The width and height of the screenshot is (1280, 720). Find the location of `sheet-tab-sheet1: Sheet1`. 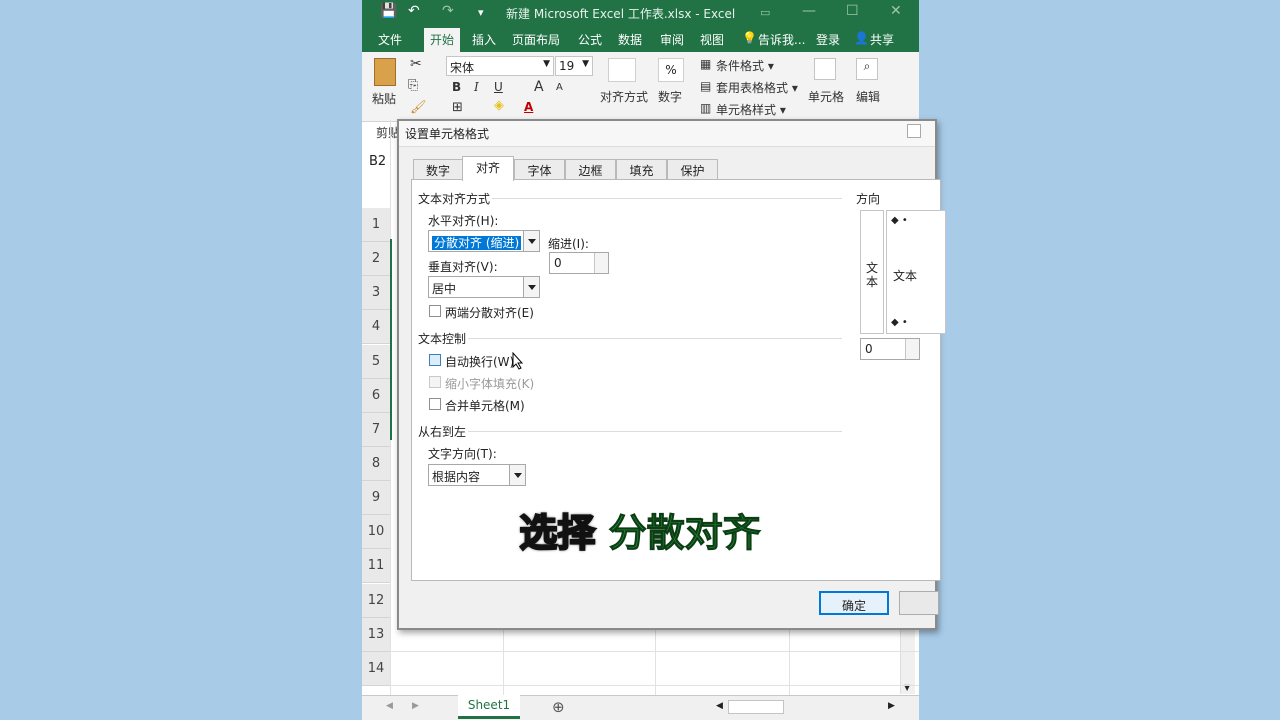

sheet-tab-sheet1: Sheet1 is located at coordinates (489, 707).